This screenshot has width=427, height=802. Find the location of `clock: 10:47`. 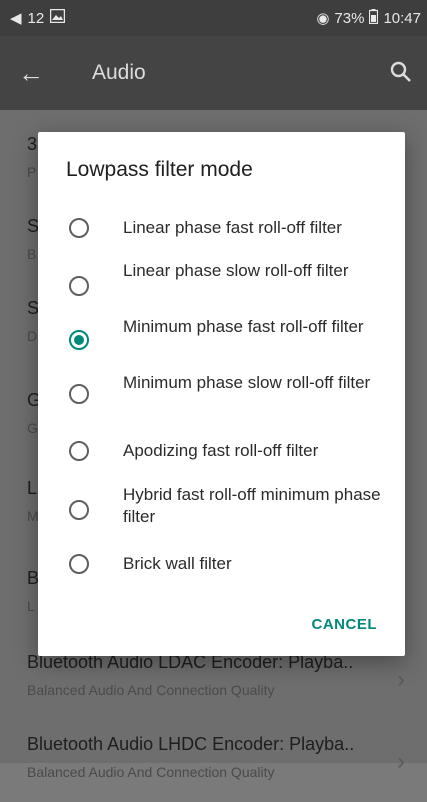

clock: 10:47 is located at coordinates (402, 18).